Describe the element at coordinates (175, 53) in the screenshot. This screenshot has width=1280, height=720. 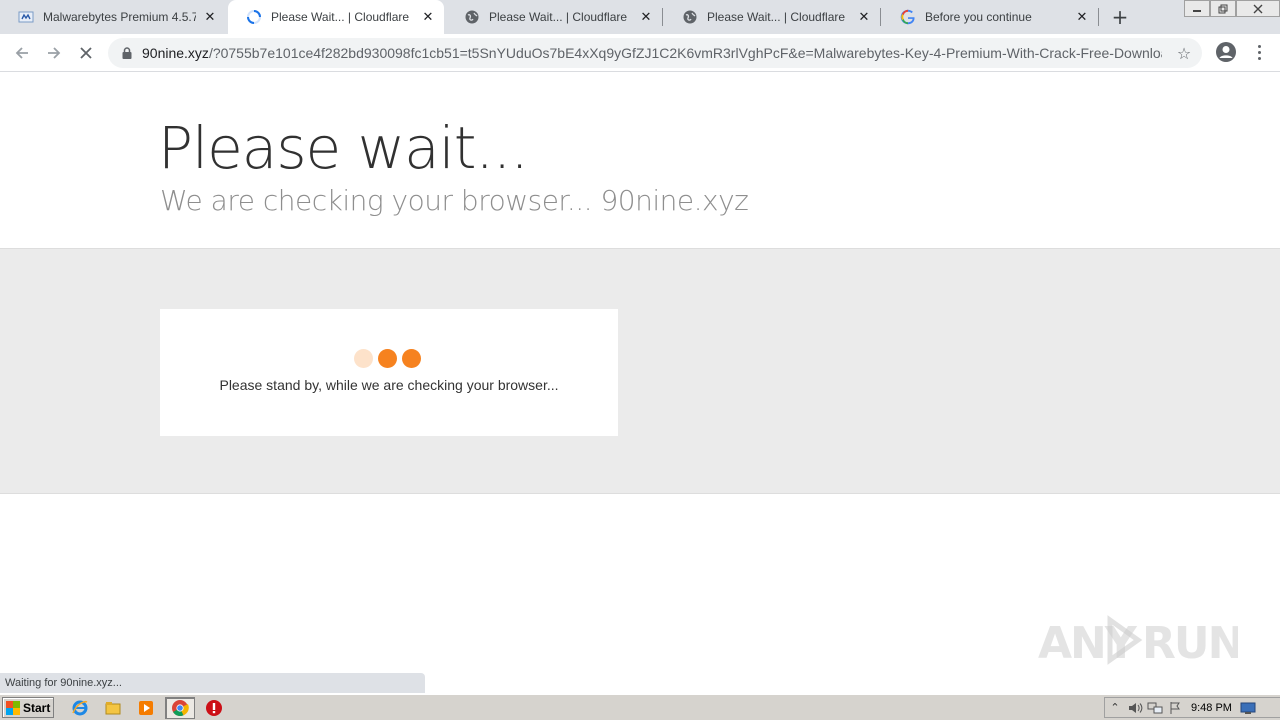
I see `url-host: 90nine.xyz` at that location.